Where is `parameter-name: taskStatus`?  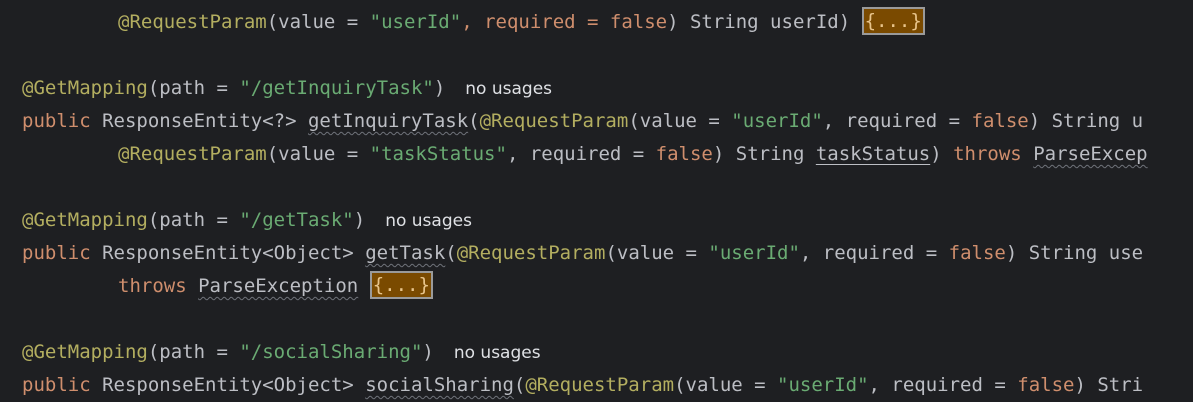 parameter-name: taskStatus is located at coordinates (873, 154).